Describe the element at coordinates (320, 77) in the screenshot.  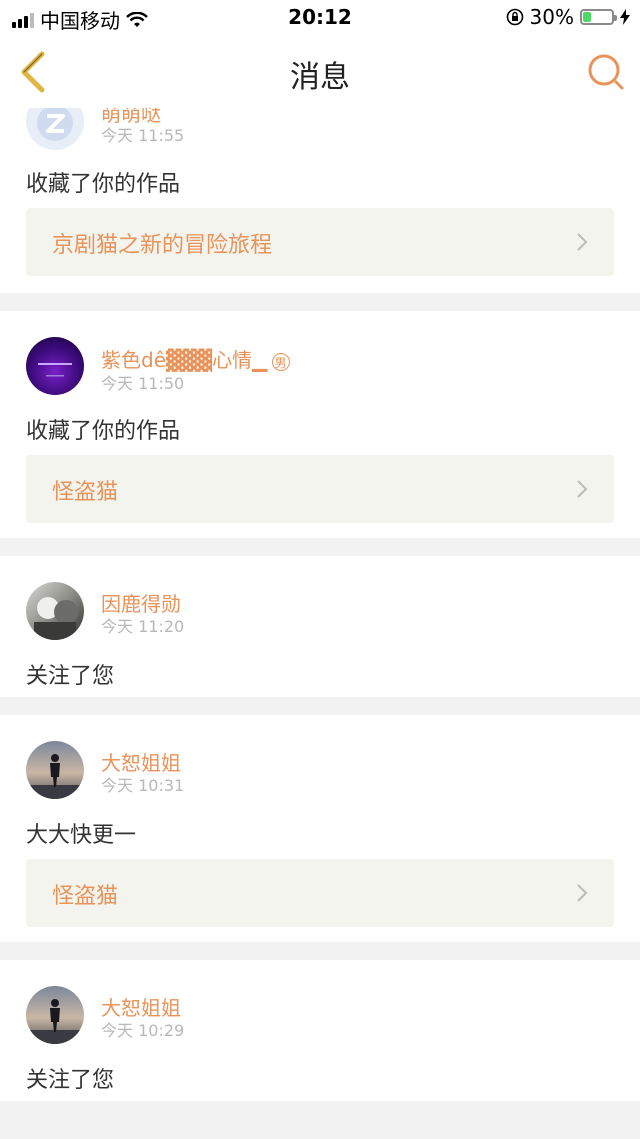
I see `page-title: 消息` at that location.